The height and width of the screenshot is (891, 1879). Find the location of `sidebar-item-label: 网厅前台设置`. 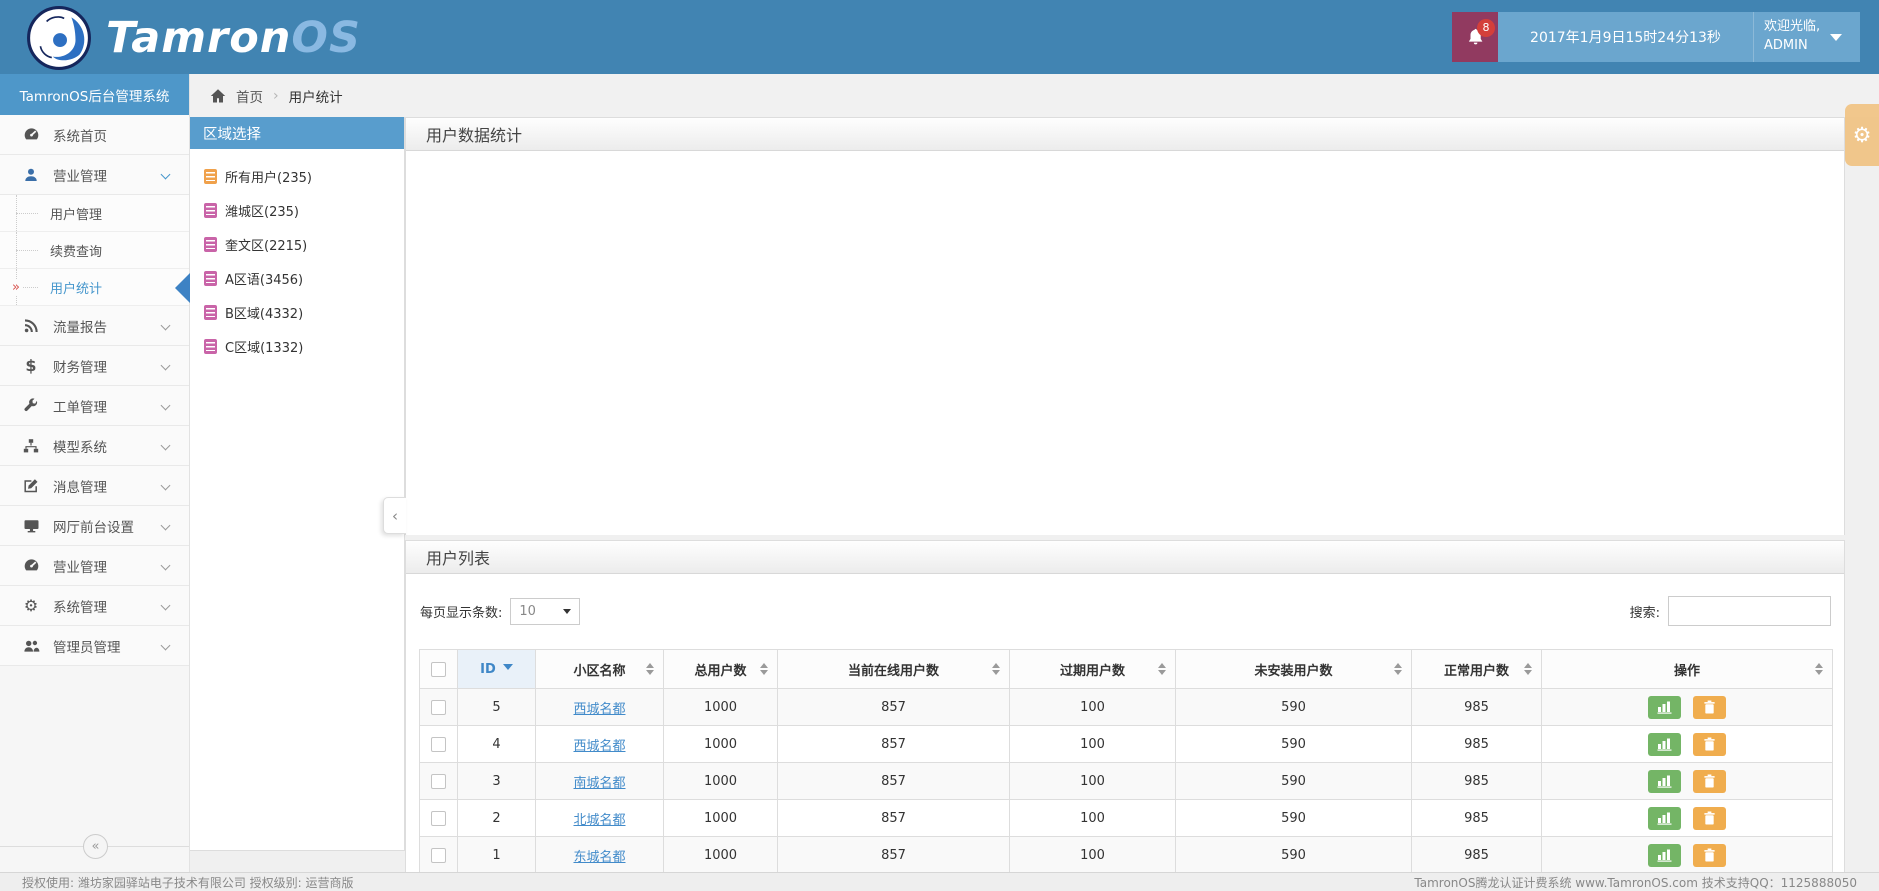

sidebar-item-label: 网厅前台设置 is located at coordinates (93, 527).